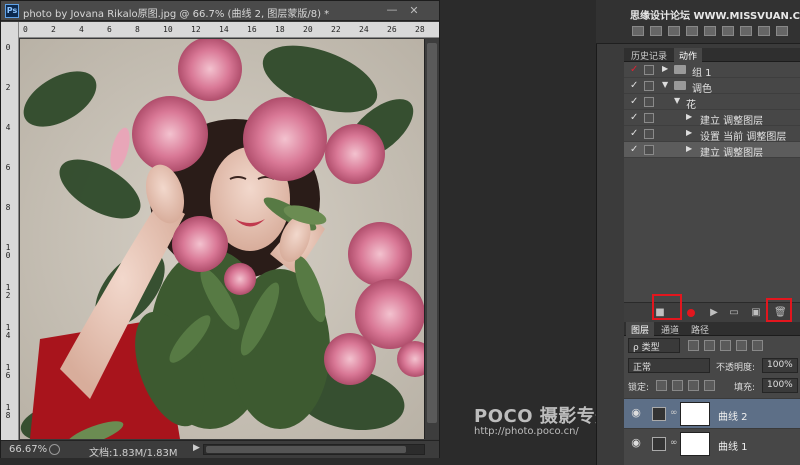 This screenshot has width=800, height=465. I want to click on filter-smartobject-icon, so click(757, 345).